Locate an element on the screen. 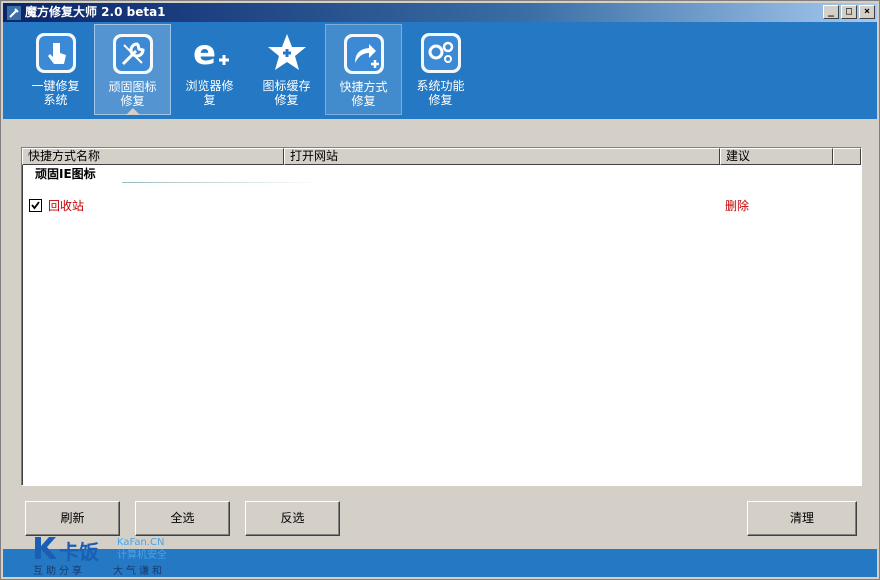 This screenshot has width=880, height=580. wrench-tools-icon is located at coordinates (133, 54).